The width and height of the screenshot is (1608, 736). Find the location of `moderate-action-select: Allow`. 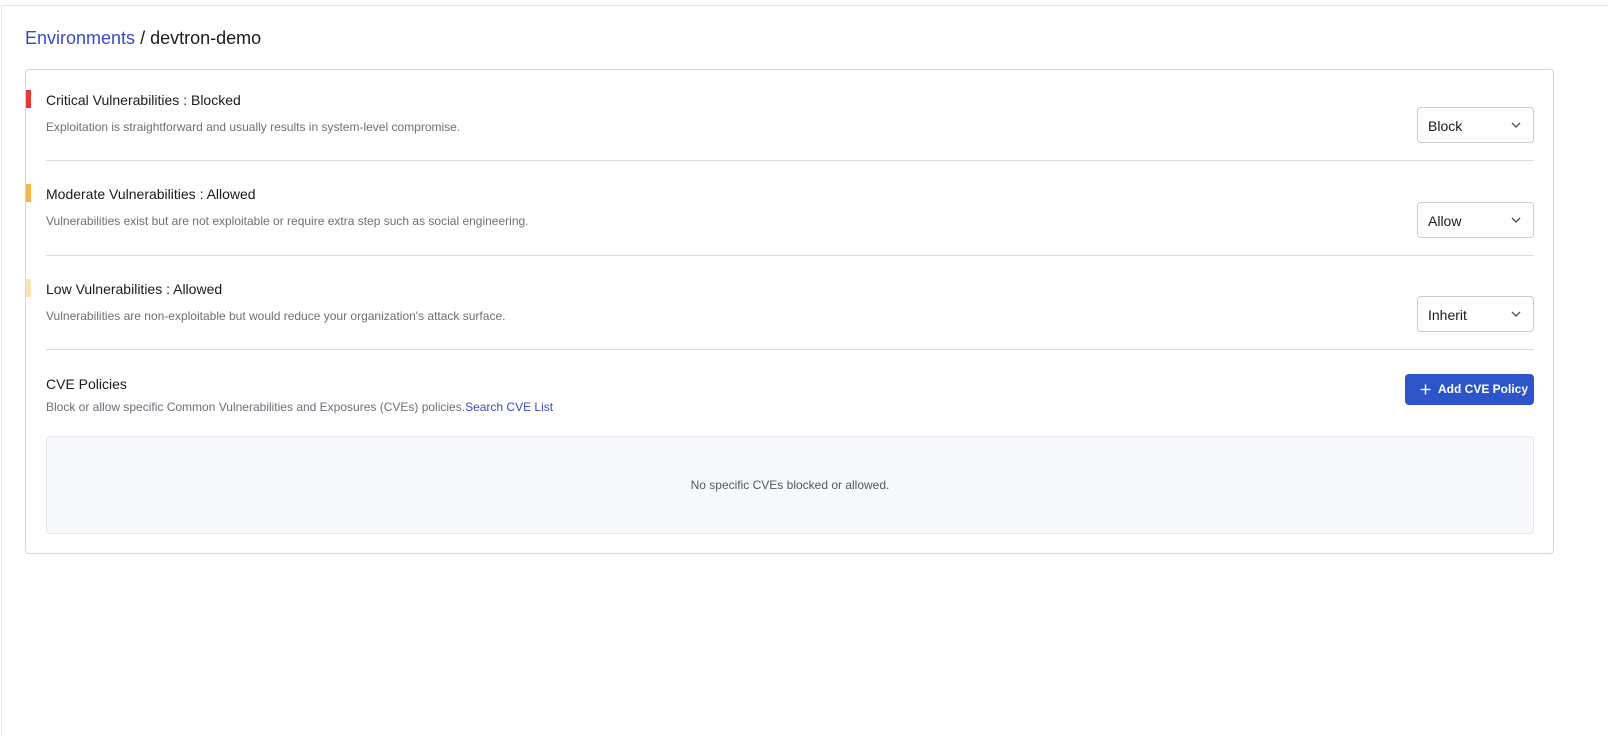

moderate-action-select: Allow is located at coordinates (1475, 220).